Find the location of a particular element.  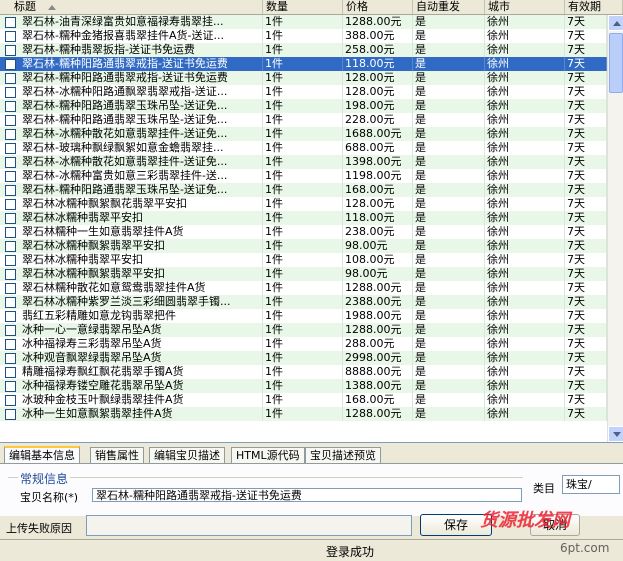

cell-price: 2388.00元 is located at coordinates (378, 302).